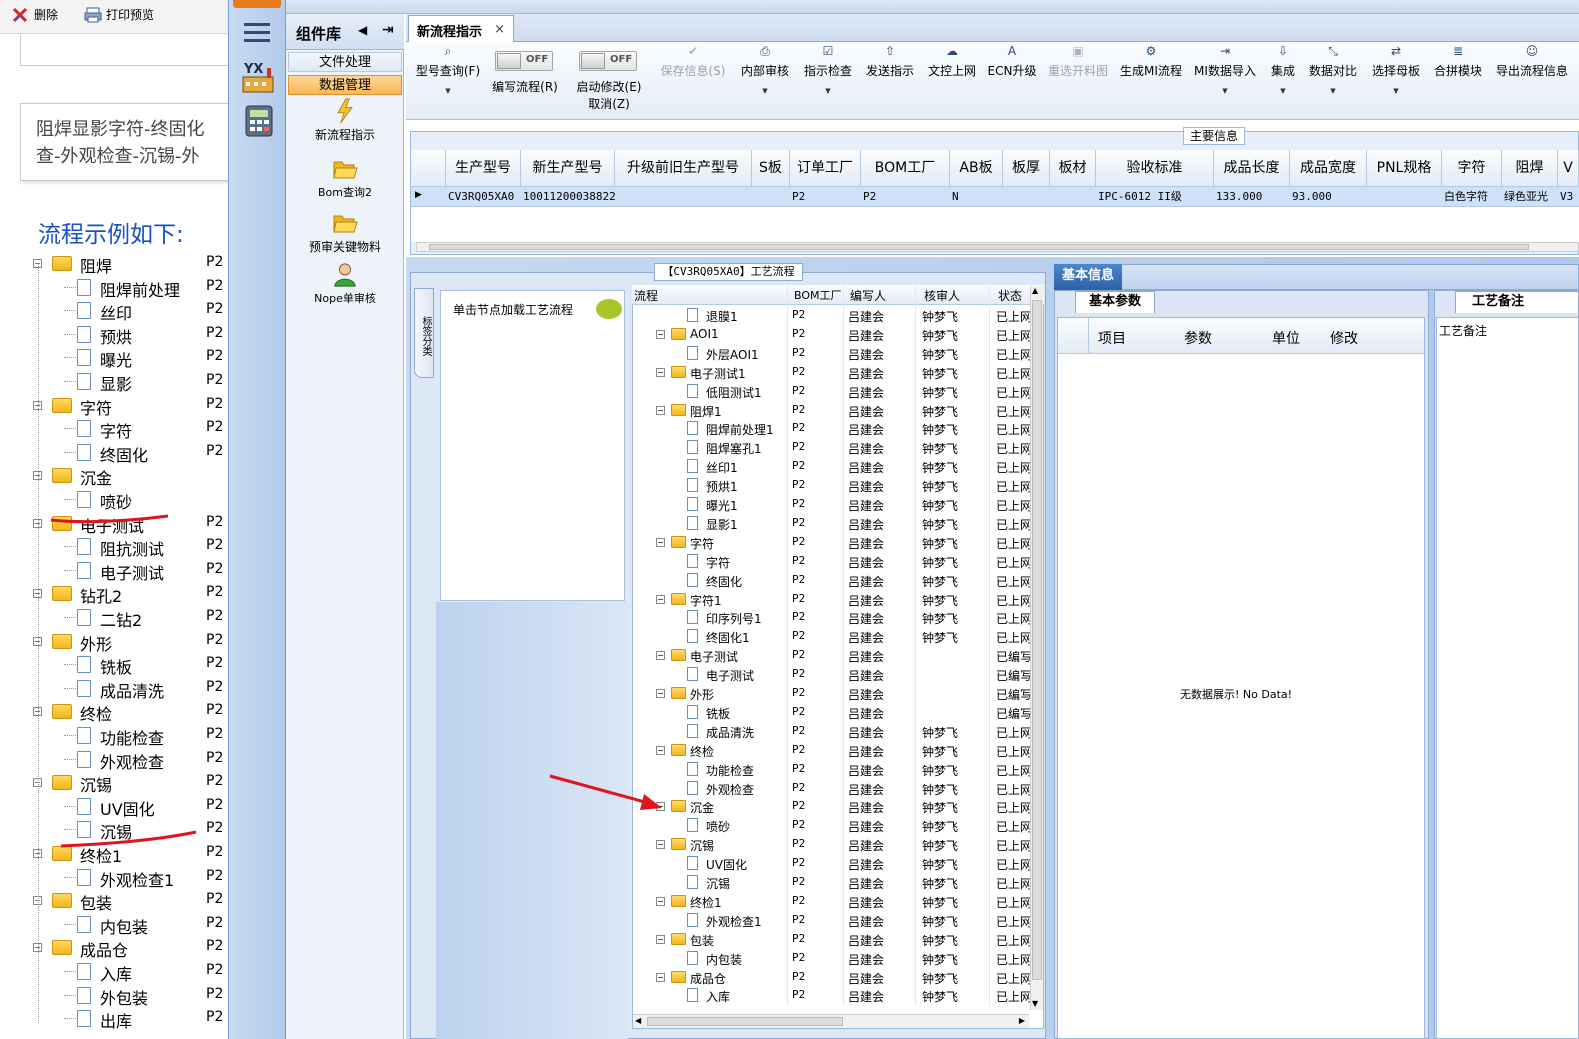 Image resolution: width=1579 pixels, height=1039 pixels. What do you see at coordinates (609, 86) in the screenshot?
I see `ribbon-button-label: 启动修改(E)` at bounding box center [609, 86].